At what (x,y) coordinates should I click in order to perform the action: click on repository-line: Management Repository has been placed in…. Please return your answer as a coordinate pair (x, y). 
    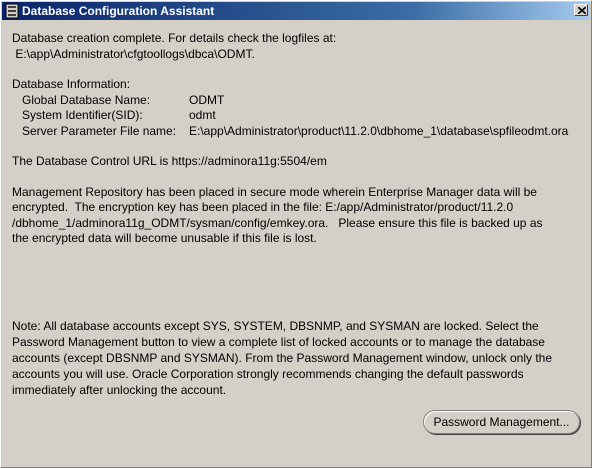
    Looking at the image, I should click on (274, 191).